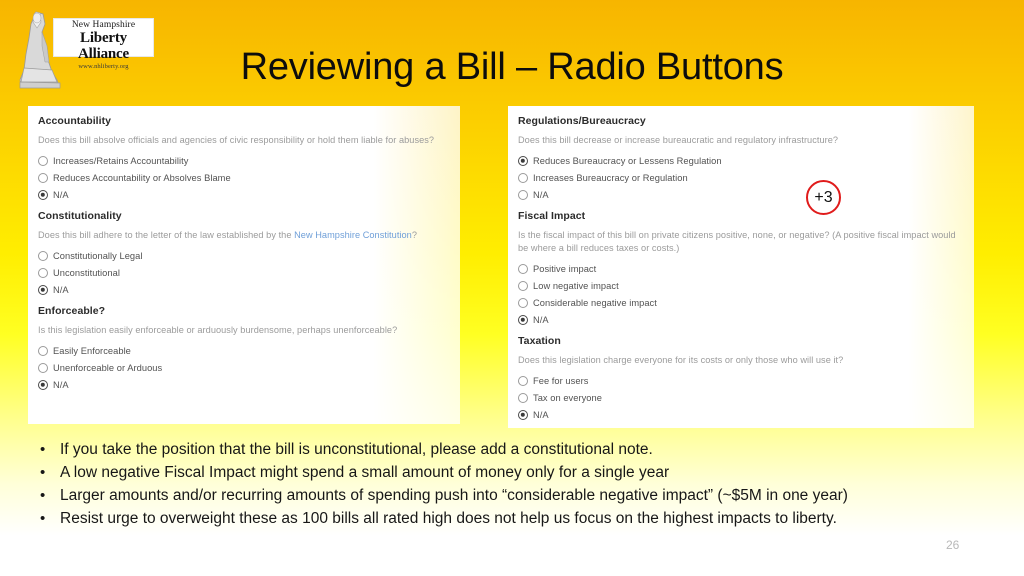 This screenshot has height=576, width=1024. What do you see at coordinates (244, 177) in the screenshot?
I see `radio-option: Reduces Accountability or Absolves Blame` at bounding box center [244, 177].